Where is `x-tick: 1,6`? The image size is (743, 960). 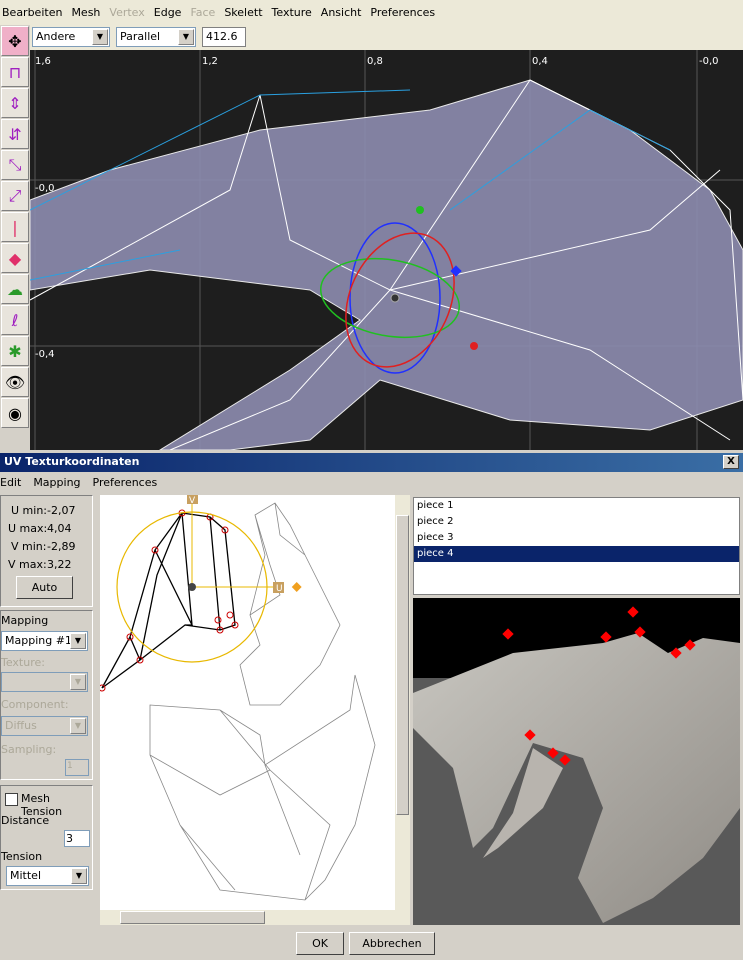
x-tick: 1,6 is located at coordinates (43, 61).